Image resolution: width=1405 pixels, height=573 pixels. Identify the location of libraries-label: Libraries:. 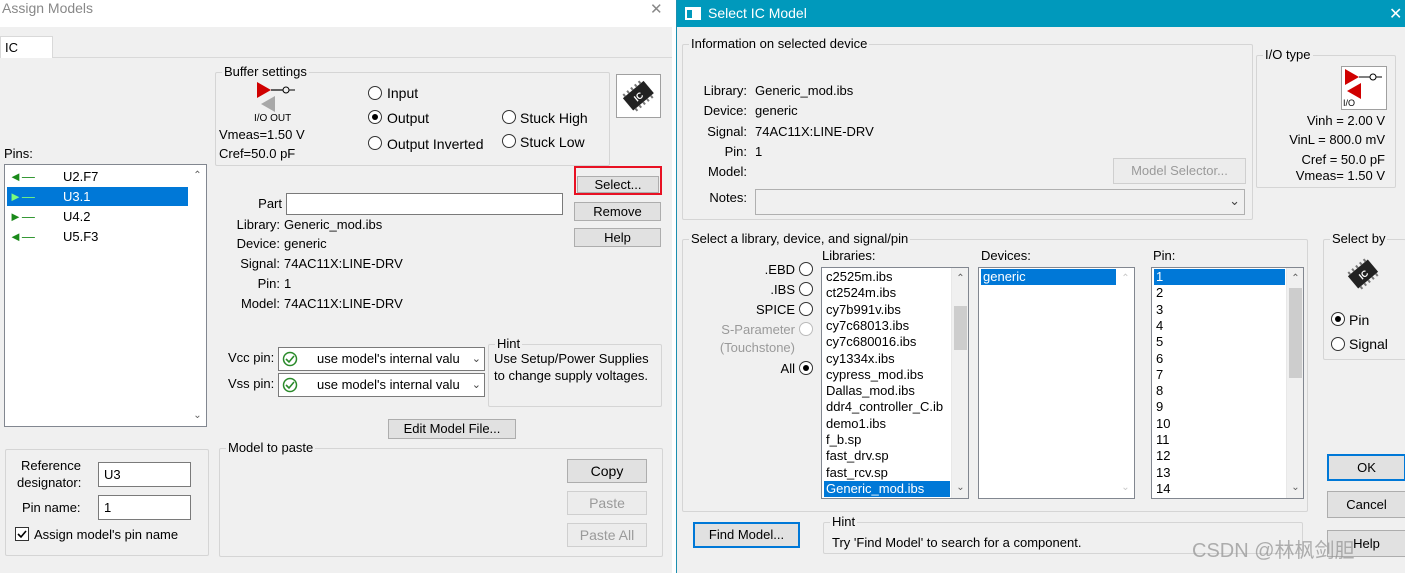
(849, 255).